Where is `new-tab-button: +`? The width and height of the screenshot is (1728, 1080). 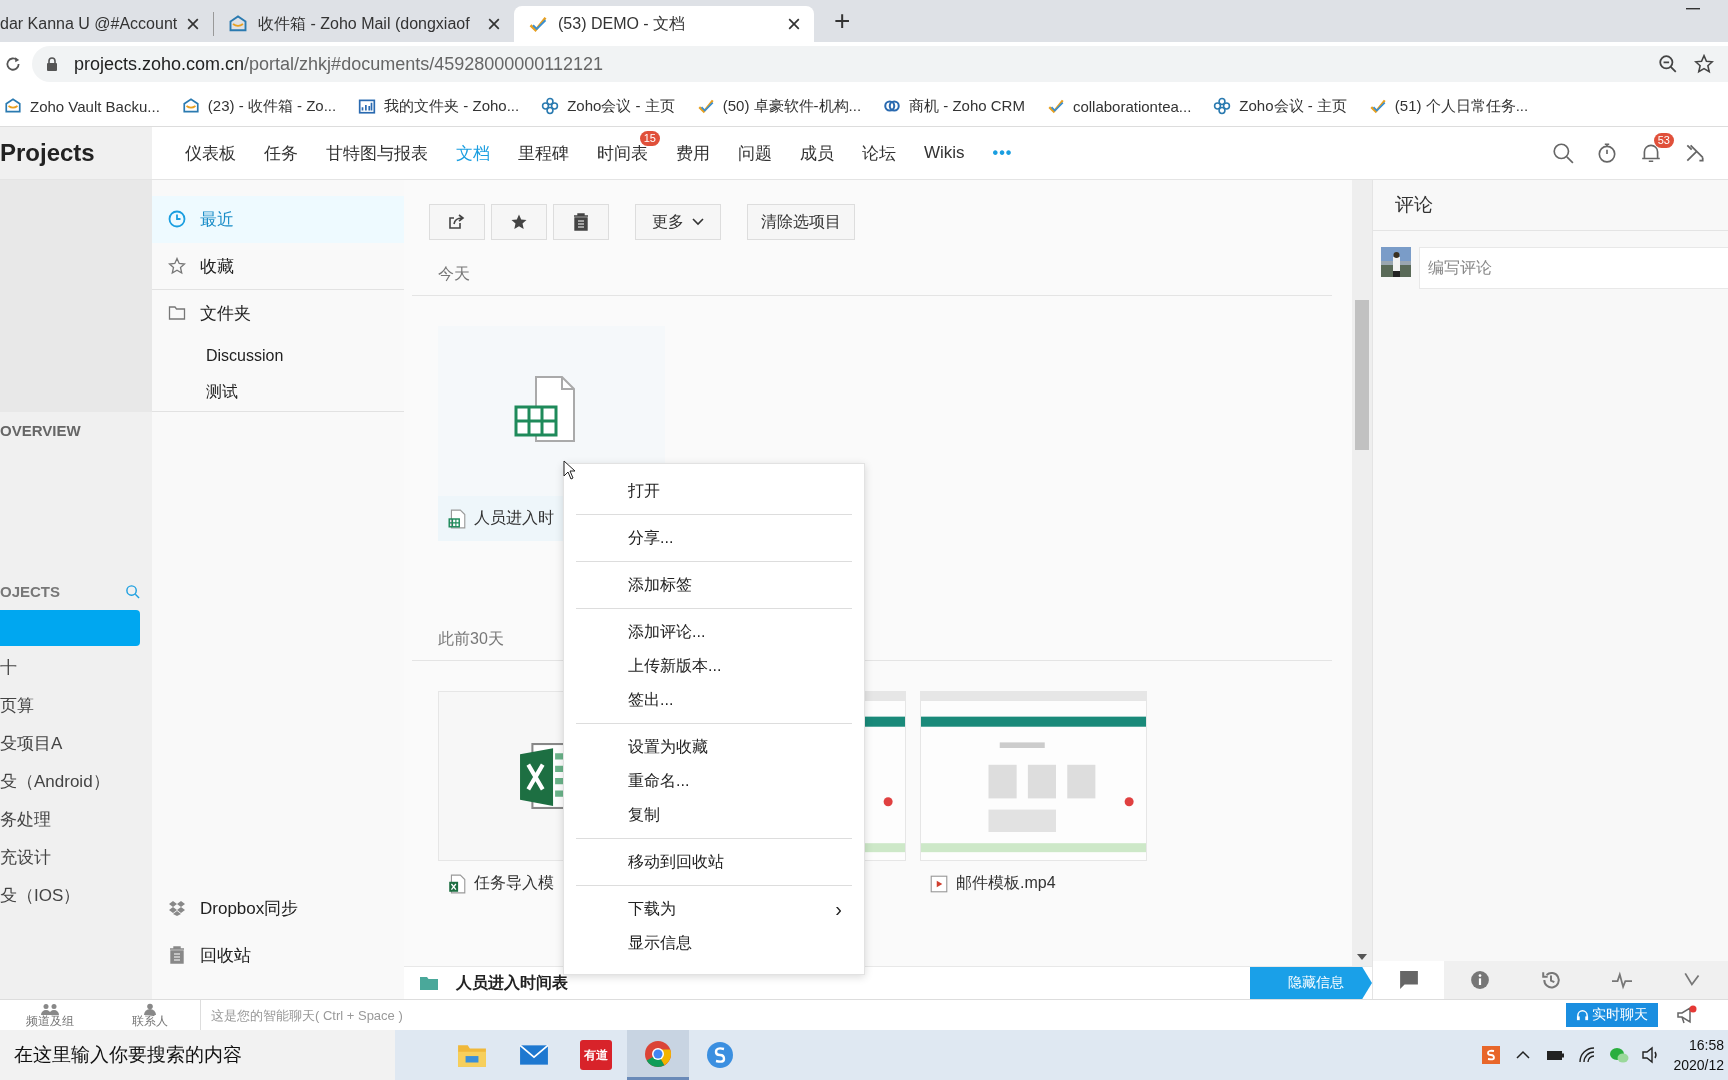
new-tab-button: + is located at coordinates (842, 21).